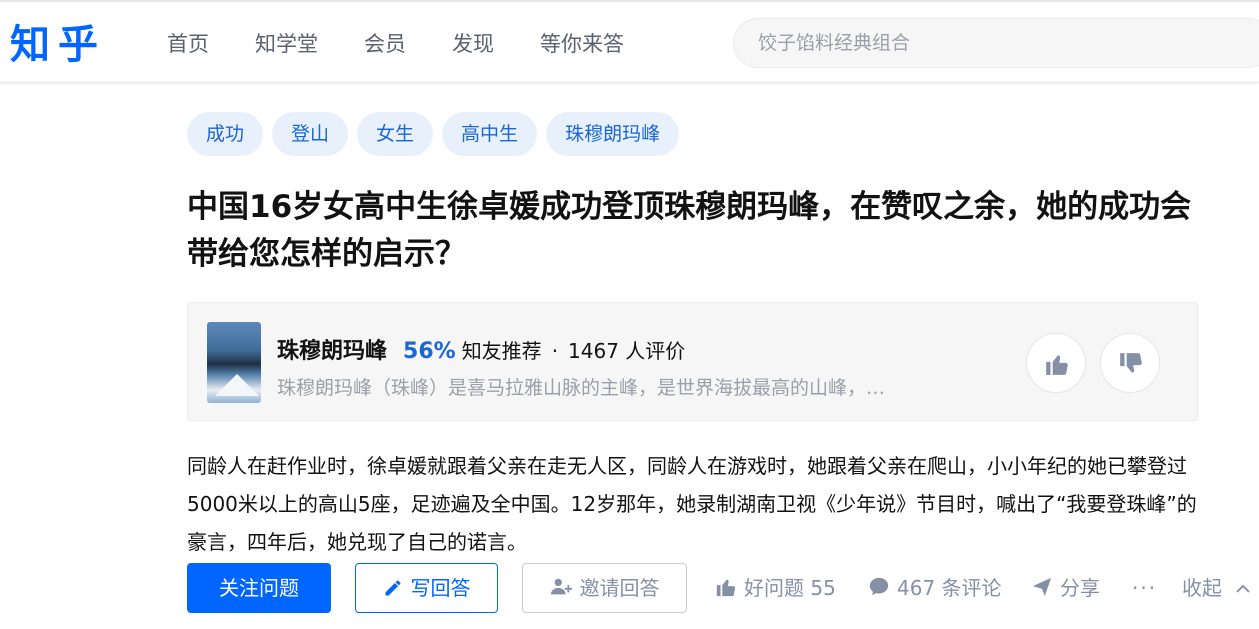 Image resolution: width=1259 pixels, height=629 pixels. I want to click on nav-zhixuetang: 知学堂, so click(286, 43).